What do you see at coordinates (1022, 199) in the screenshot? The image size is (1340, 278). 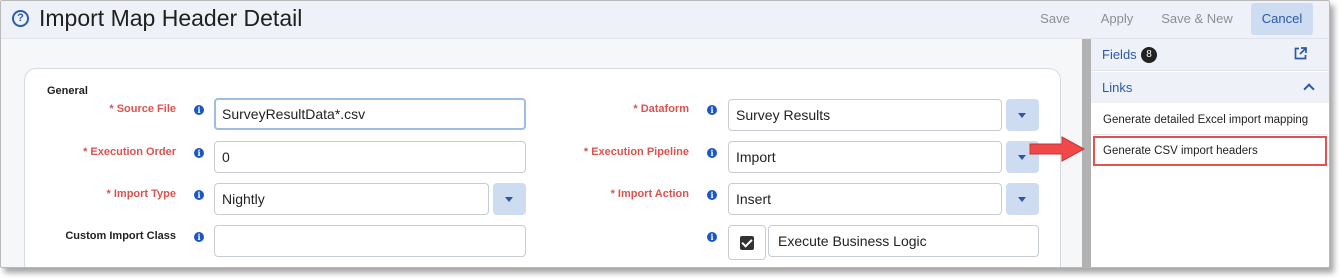 I see `import-action-dropdown-button` at bounding box center [1022, 199].